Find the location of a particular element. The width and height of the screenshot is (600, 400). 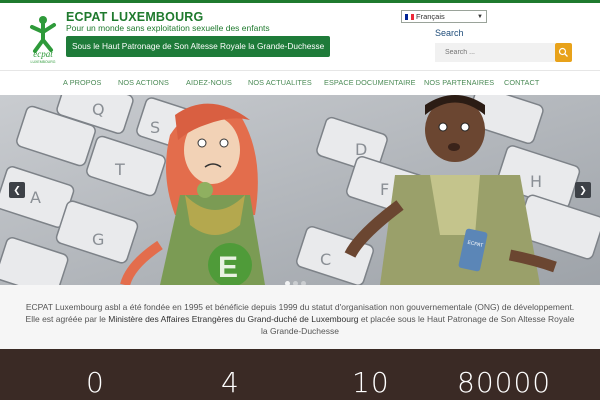

slider-dots is located at coordinates (297, 279).